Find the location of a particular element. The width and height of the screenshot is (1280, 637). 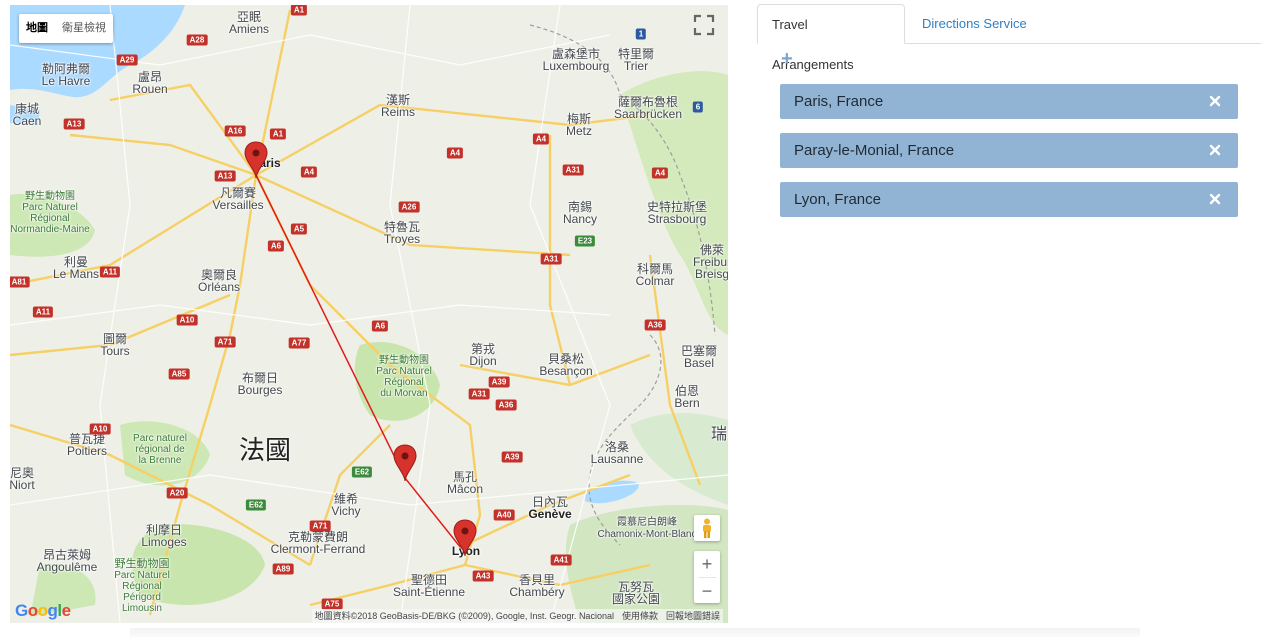

tab-travel-arrangements: Travel Arrangements is located at coordinates (831, 38).